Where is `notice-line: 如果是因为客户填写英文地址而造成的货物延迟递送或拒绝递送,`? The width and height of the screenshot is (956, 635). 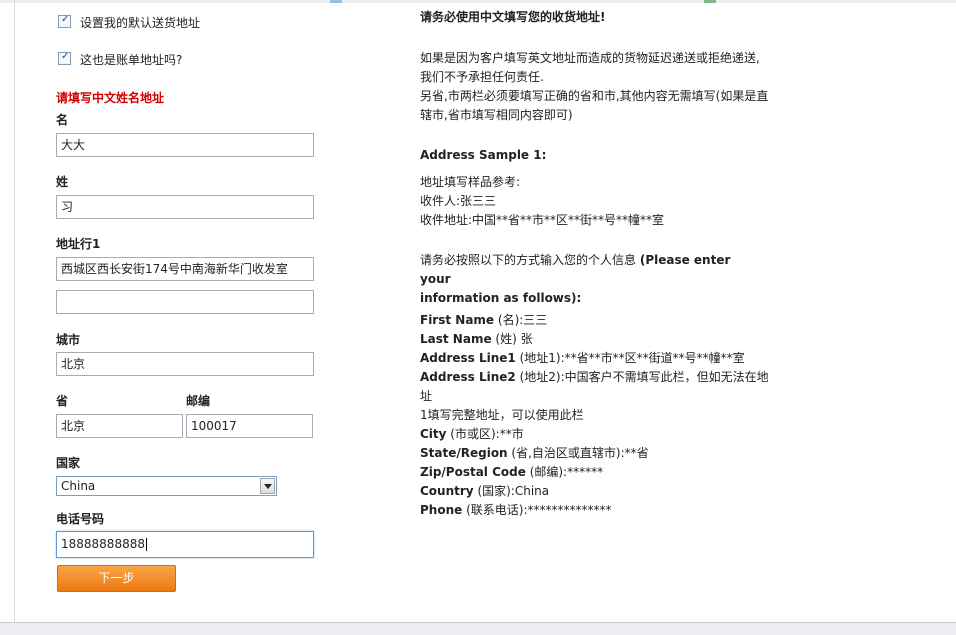 notice-line: 如果是因为客户填写英文地址而造成的货物延迟递送或拒绝递送, is located at coordinates (590, 58).